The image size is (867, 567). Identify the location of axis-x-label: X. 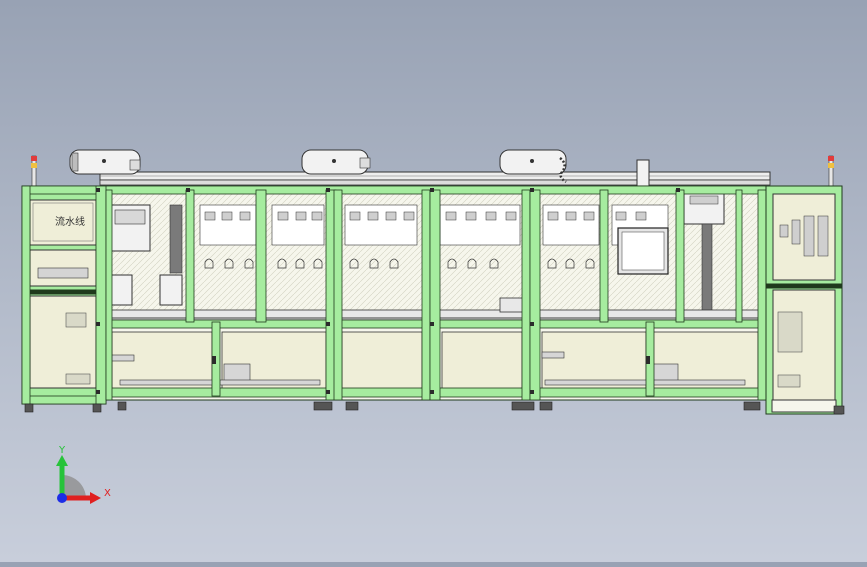
(107, 493).